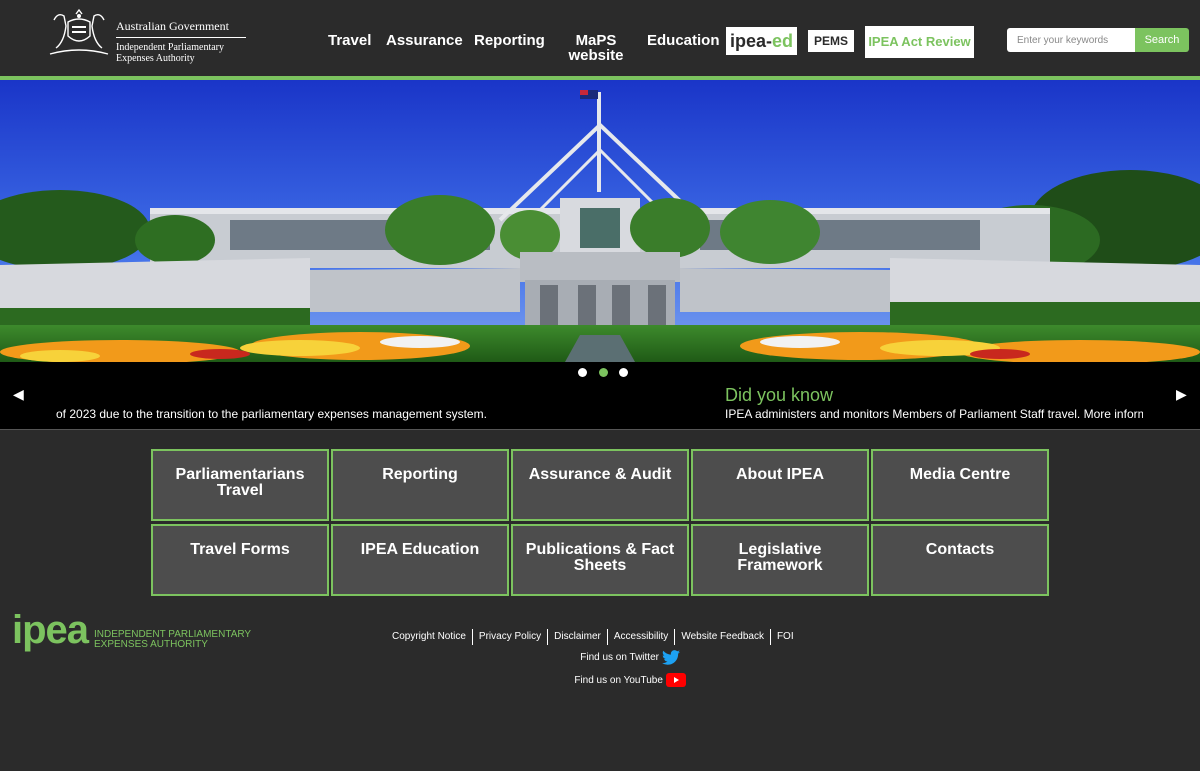 Image resolution: width=1200 pixels, height=771 pixels. I want to click on org-name-line1: Independent Parliamentary, so click(170, 47).